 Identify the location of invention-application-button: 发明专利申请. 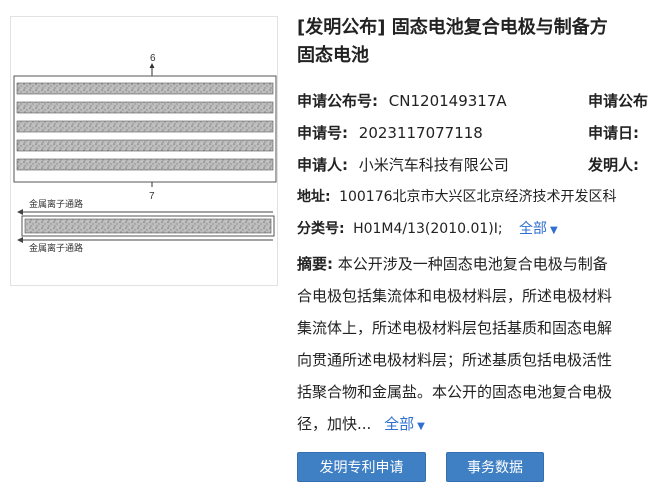
(361, 467).